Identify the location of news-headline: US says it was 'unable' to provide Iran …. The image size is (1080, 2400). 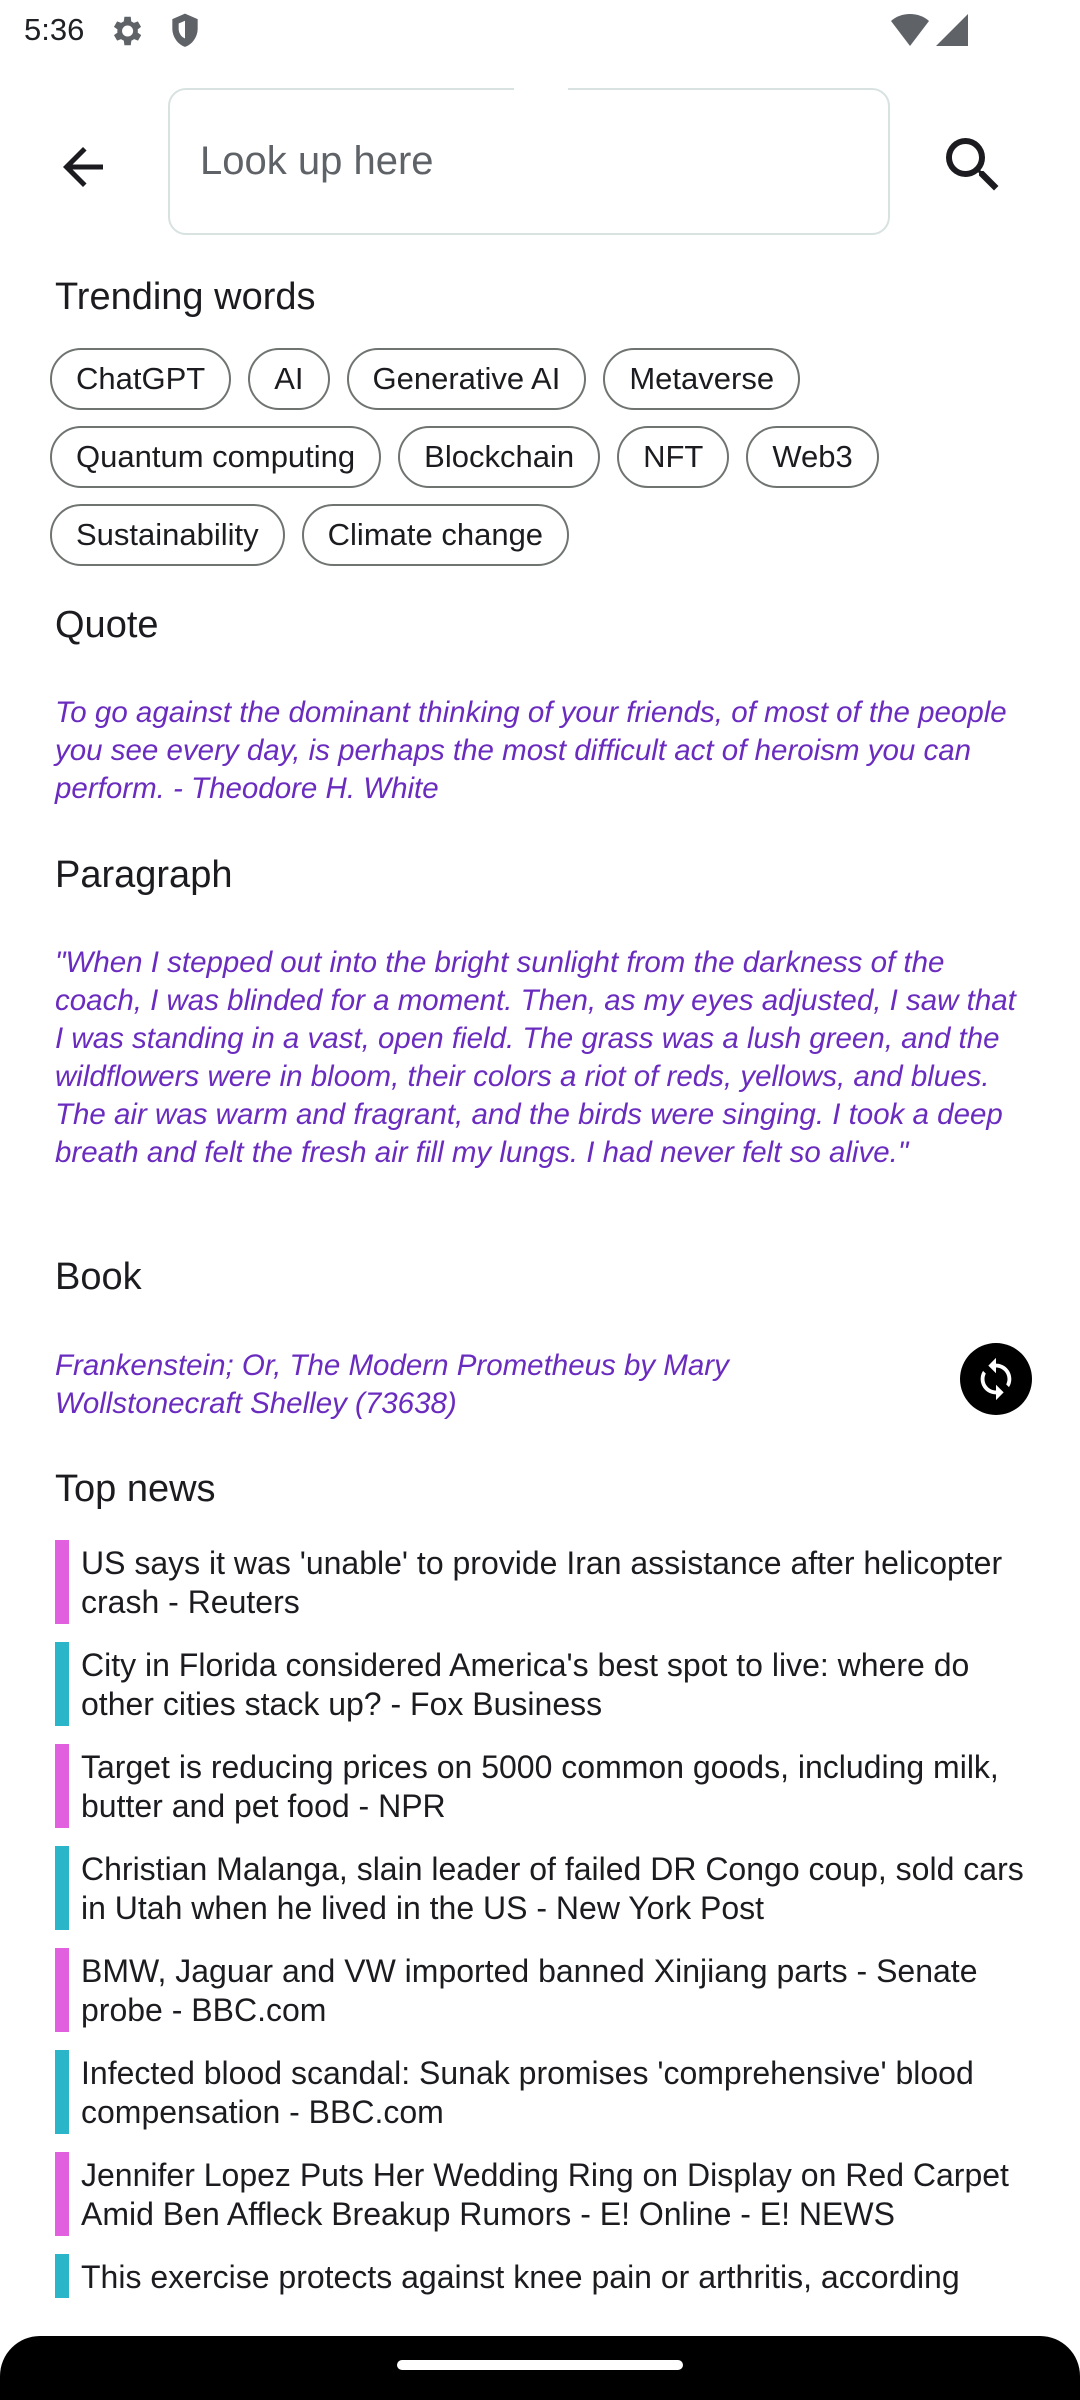
(542, 1582).